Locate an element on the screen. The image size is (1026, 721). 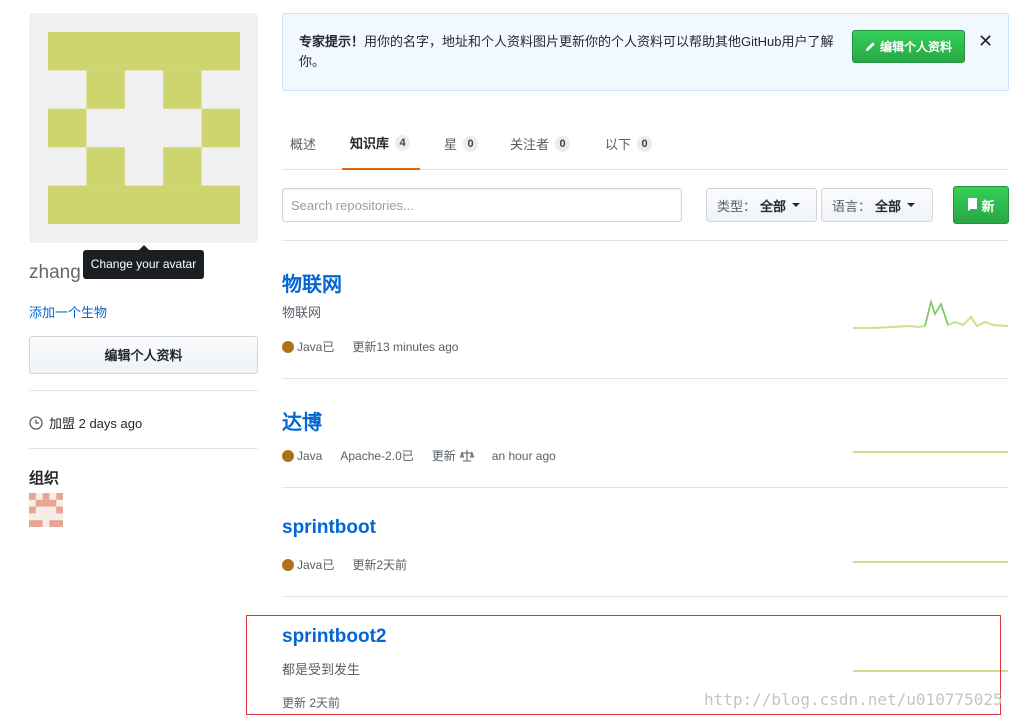
profile-avatar is located at coordinates (143, 128).